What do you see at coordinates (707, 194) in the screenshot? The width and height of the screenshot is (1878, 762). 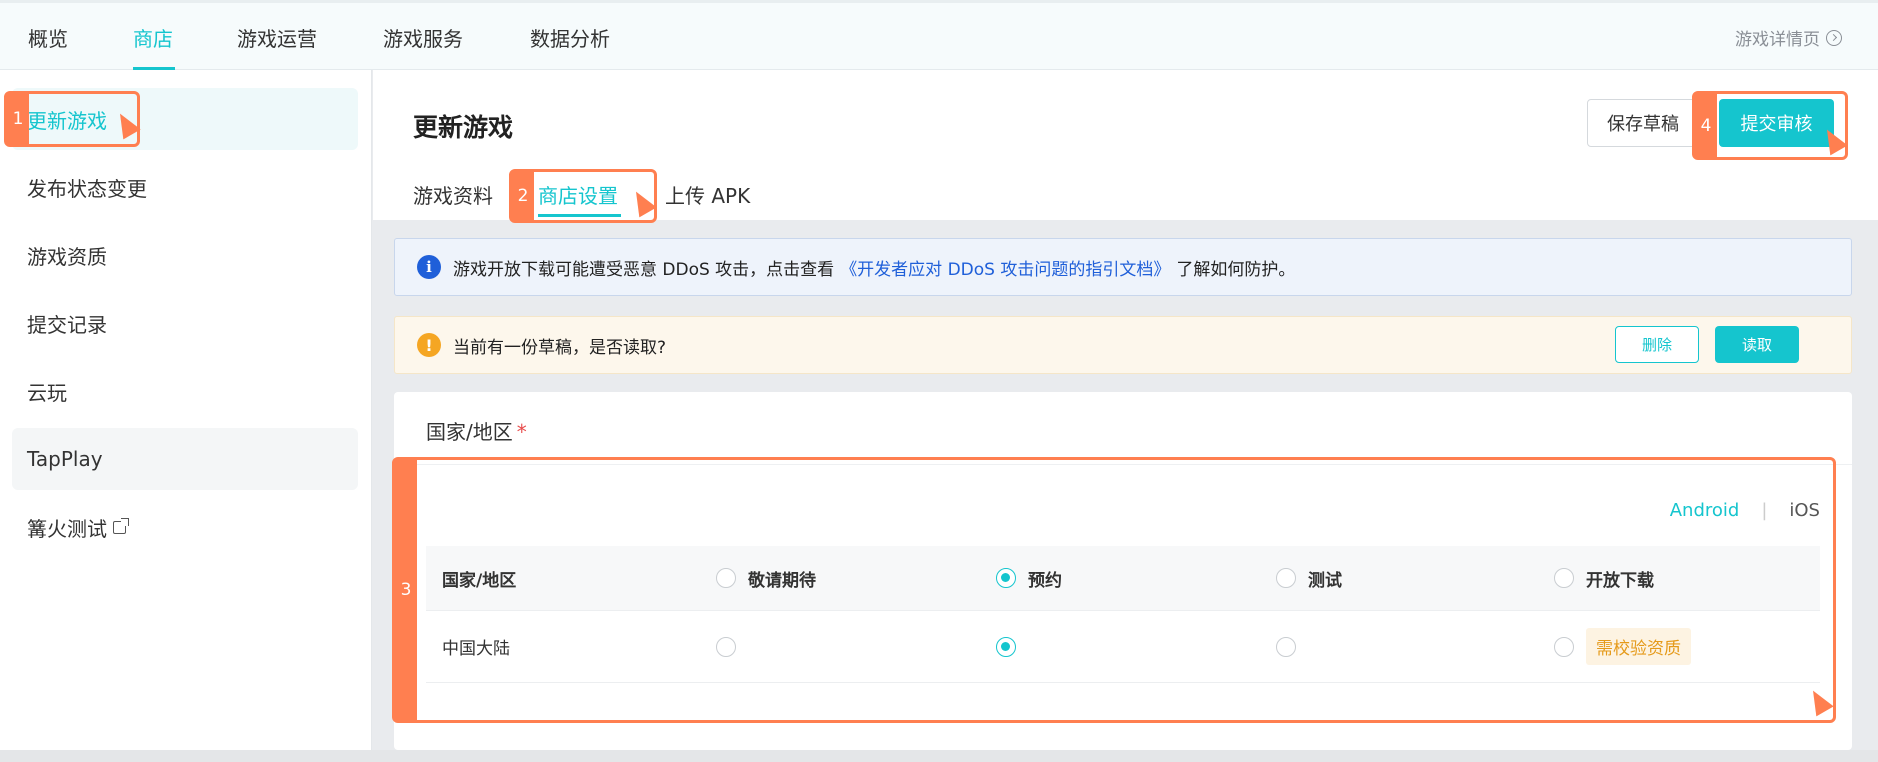 I see `subtab-upload-apk: 上传 APK` at bounding box center [707, 194].